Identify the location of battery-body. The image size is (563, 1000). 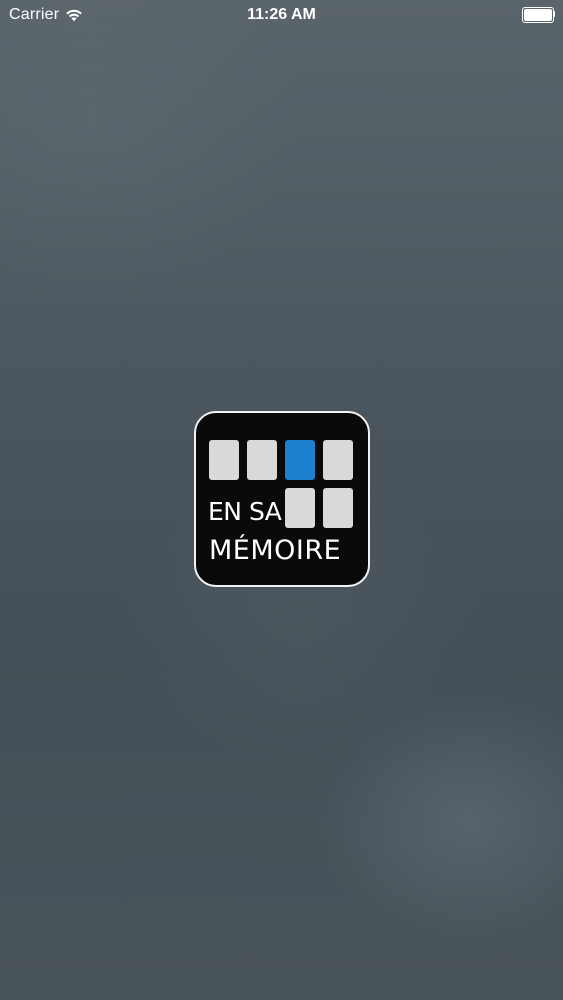
(538, 15).